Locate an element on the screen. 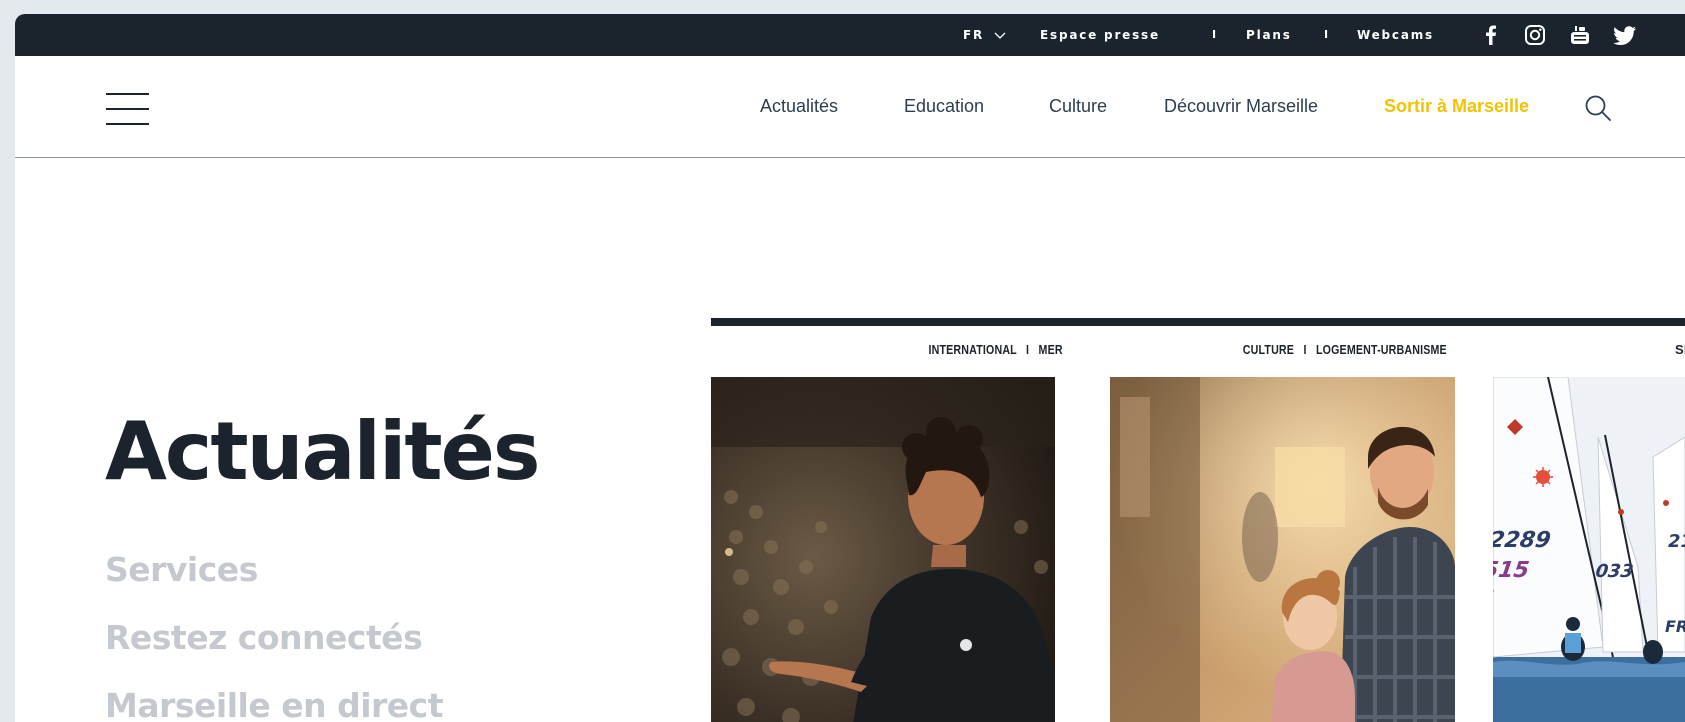 The height and width of the screenshot is (722, 1685). svg-text: 12289 is located at coordinates (1522, 540).